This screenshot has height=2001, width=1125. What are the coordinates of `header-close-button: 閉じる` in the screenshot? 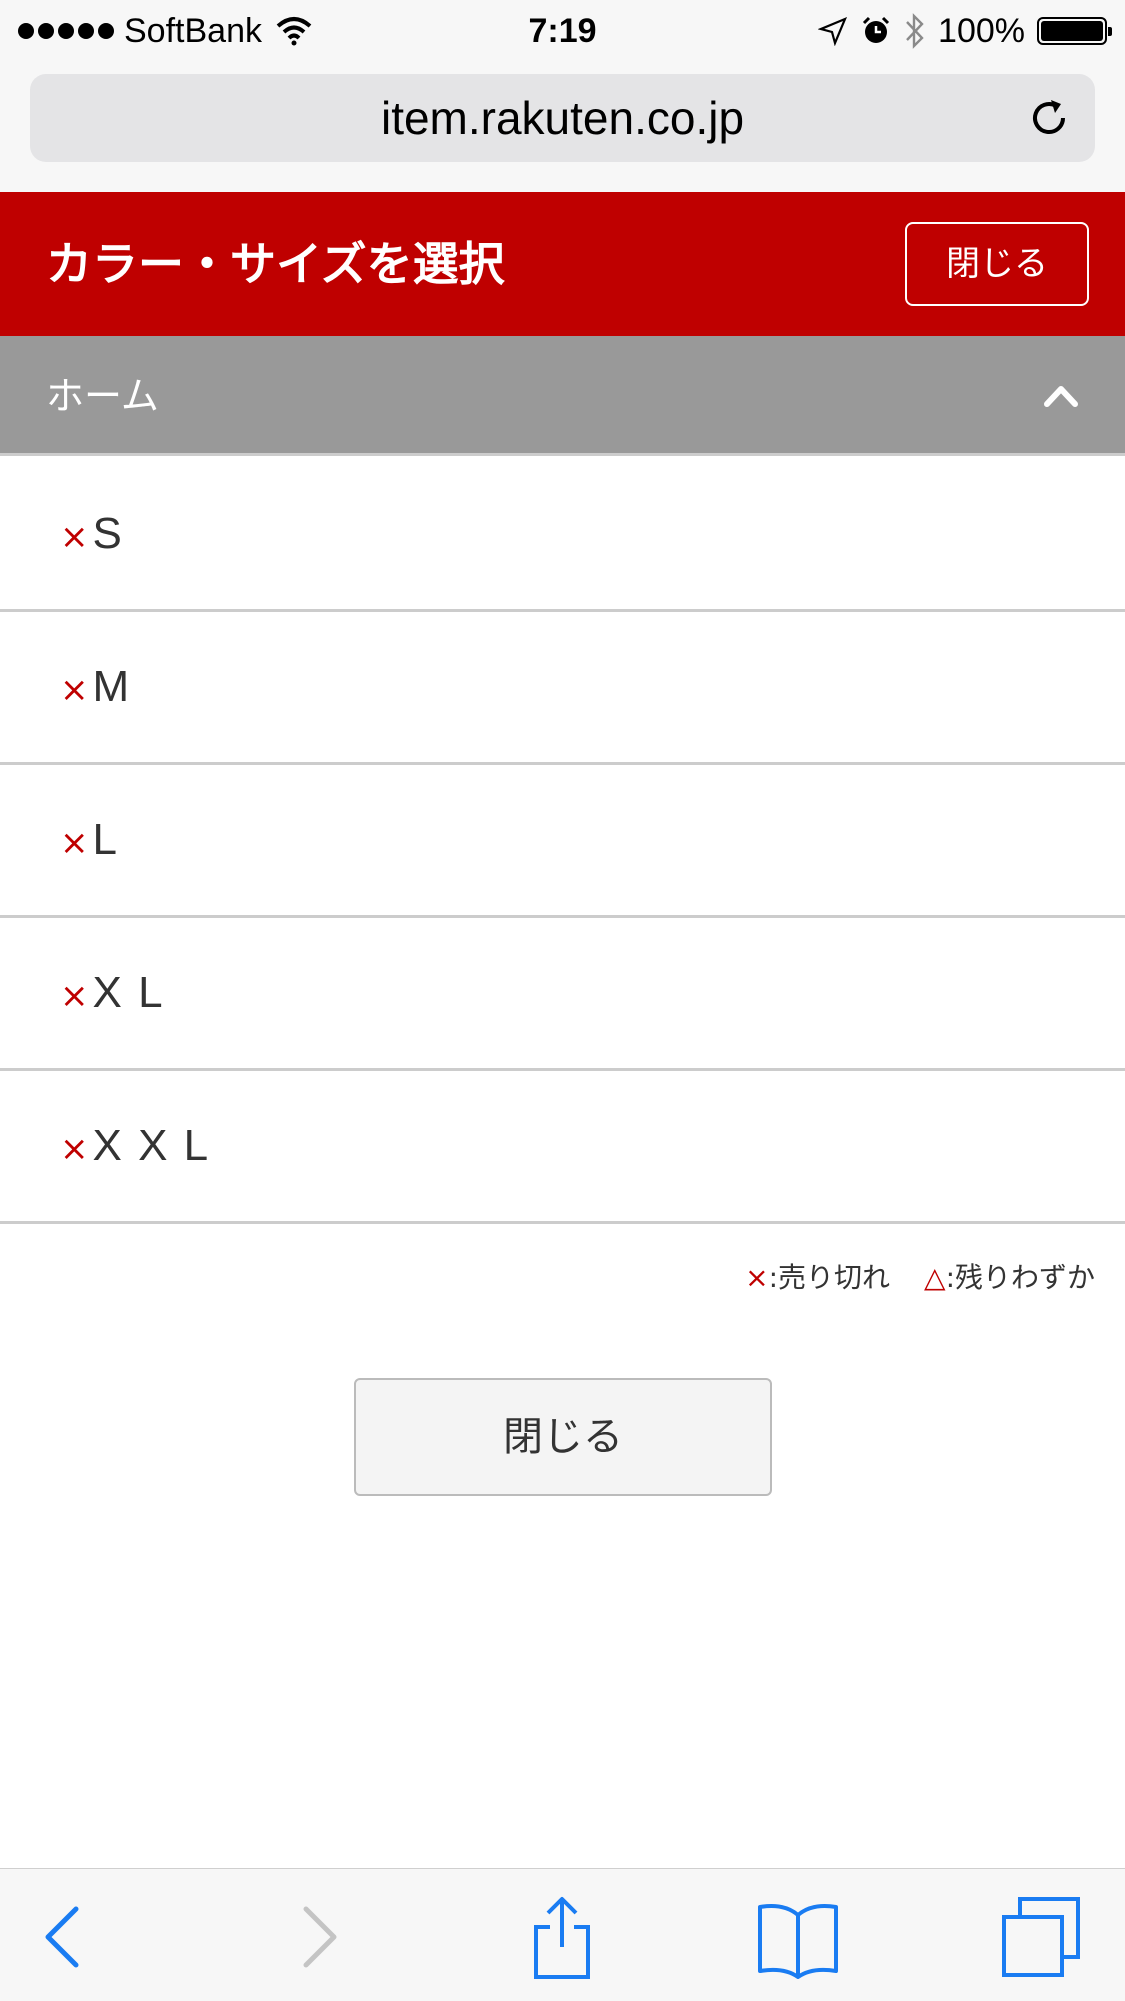 It's located at (997, 264).